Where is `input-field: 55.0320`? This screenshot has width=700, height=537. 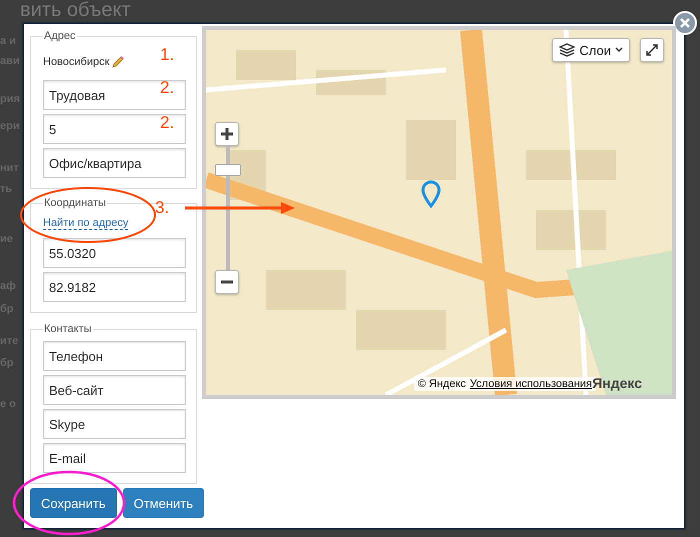
input-field: 55.0320 is located at coordinates (114, 253).